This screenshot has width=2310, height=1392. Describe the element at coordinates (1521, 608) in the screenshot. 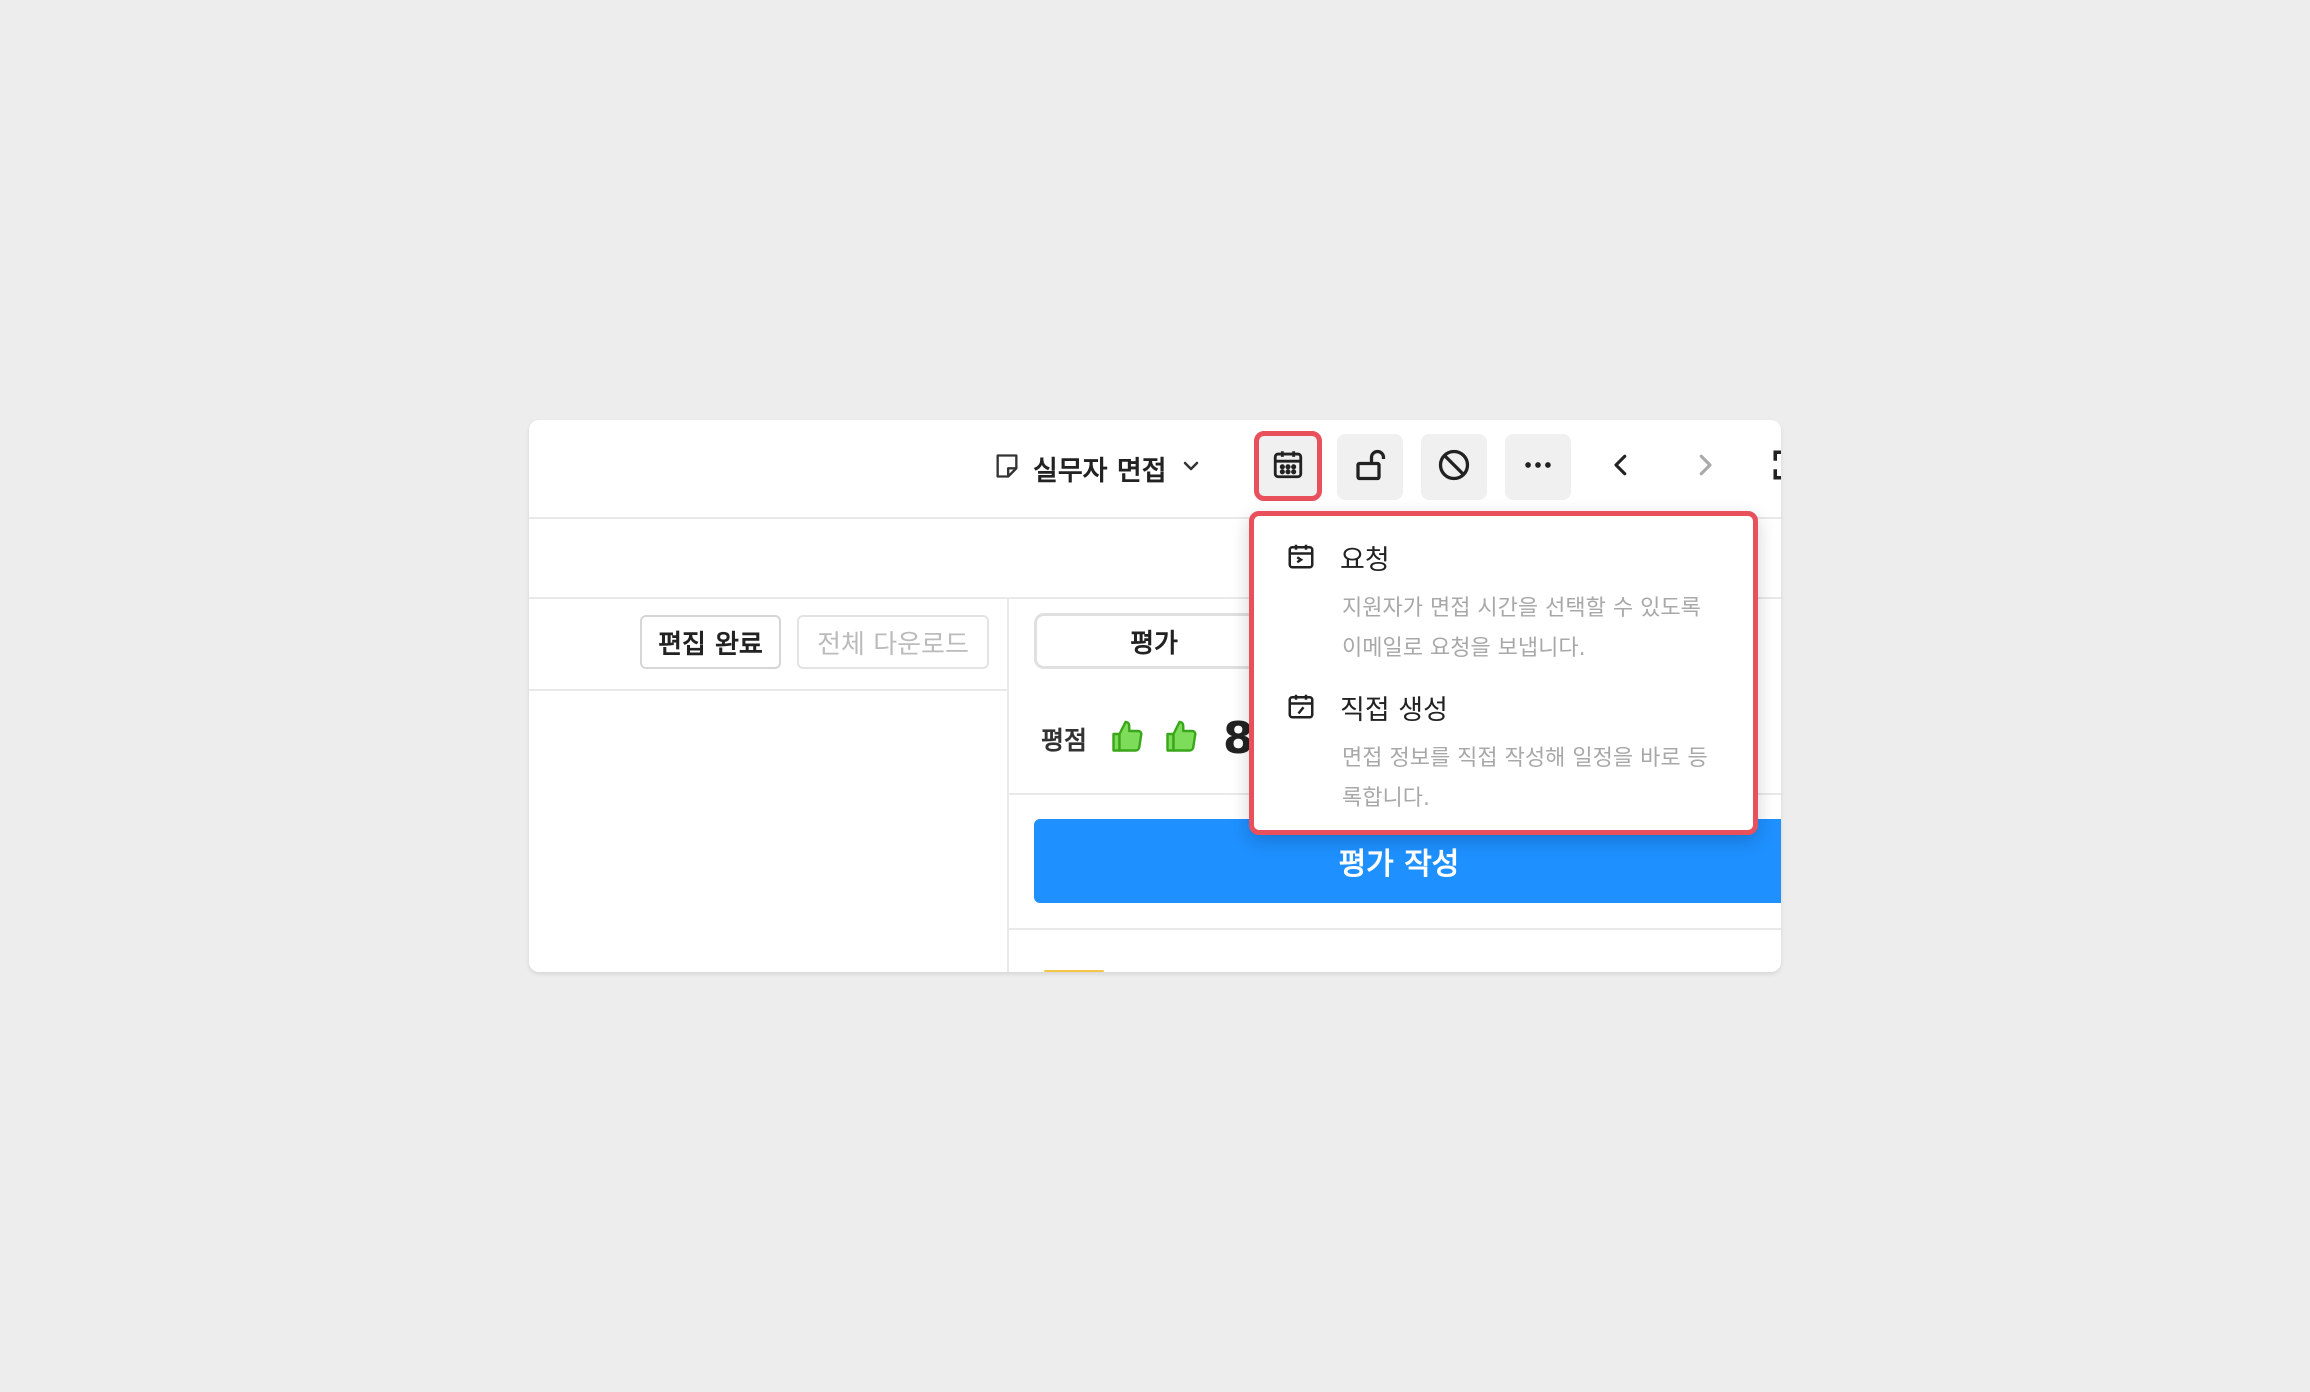

I see `menu-item-desc-line: 지원자가 면접 시간을 선택할 수 있도록` at that location.